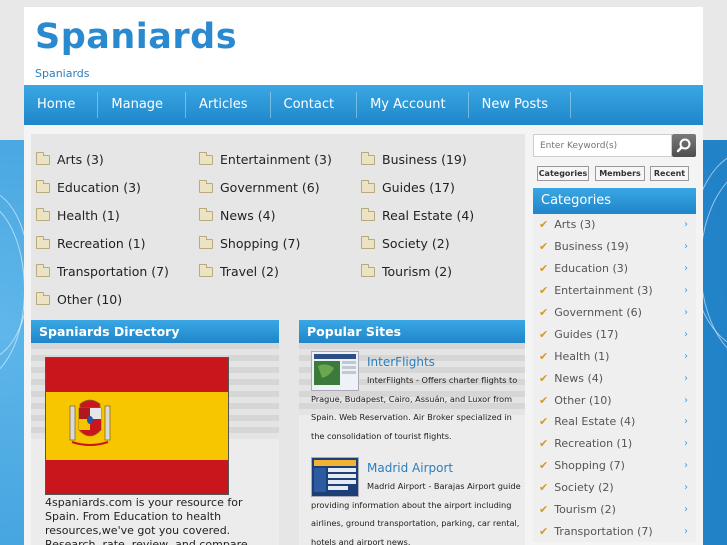 This screenshot has width=727, height=545. I want to click on sidebar-item: ✔ Transportation (7) ›, so click(614, 531).